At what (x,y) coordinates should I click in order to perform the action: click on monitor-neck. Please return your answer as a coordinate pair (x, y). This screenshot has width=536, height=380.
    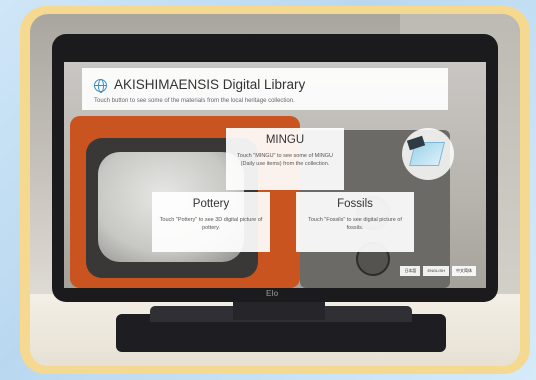
    Looking at the image, I should click on (279, 311).